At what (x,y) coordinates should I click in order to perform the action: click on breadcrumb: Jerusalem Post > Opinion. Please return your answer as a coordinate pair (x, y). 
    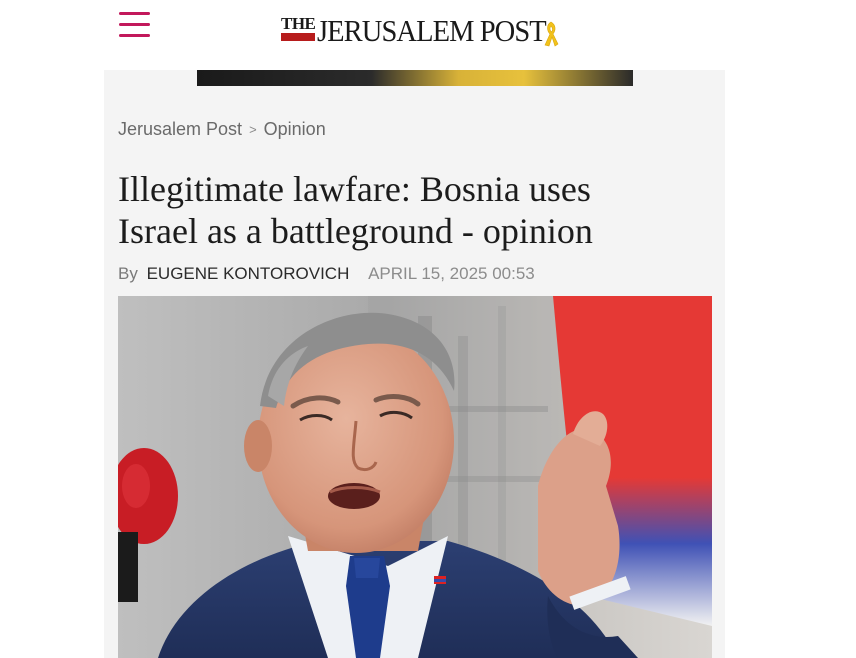
    Looking at the image, I should click on (222, 129).